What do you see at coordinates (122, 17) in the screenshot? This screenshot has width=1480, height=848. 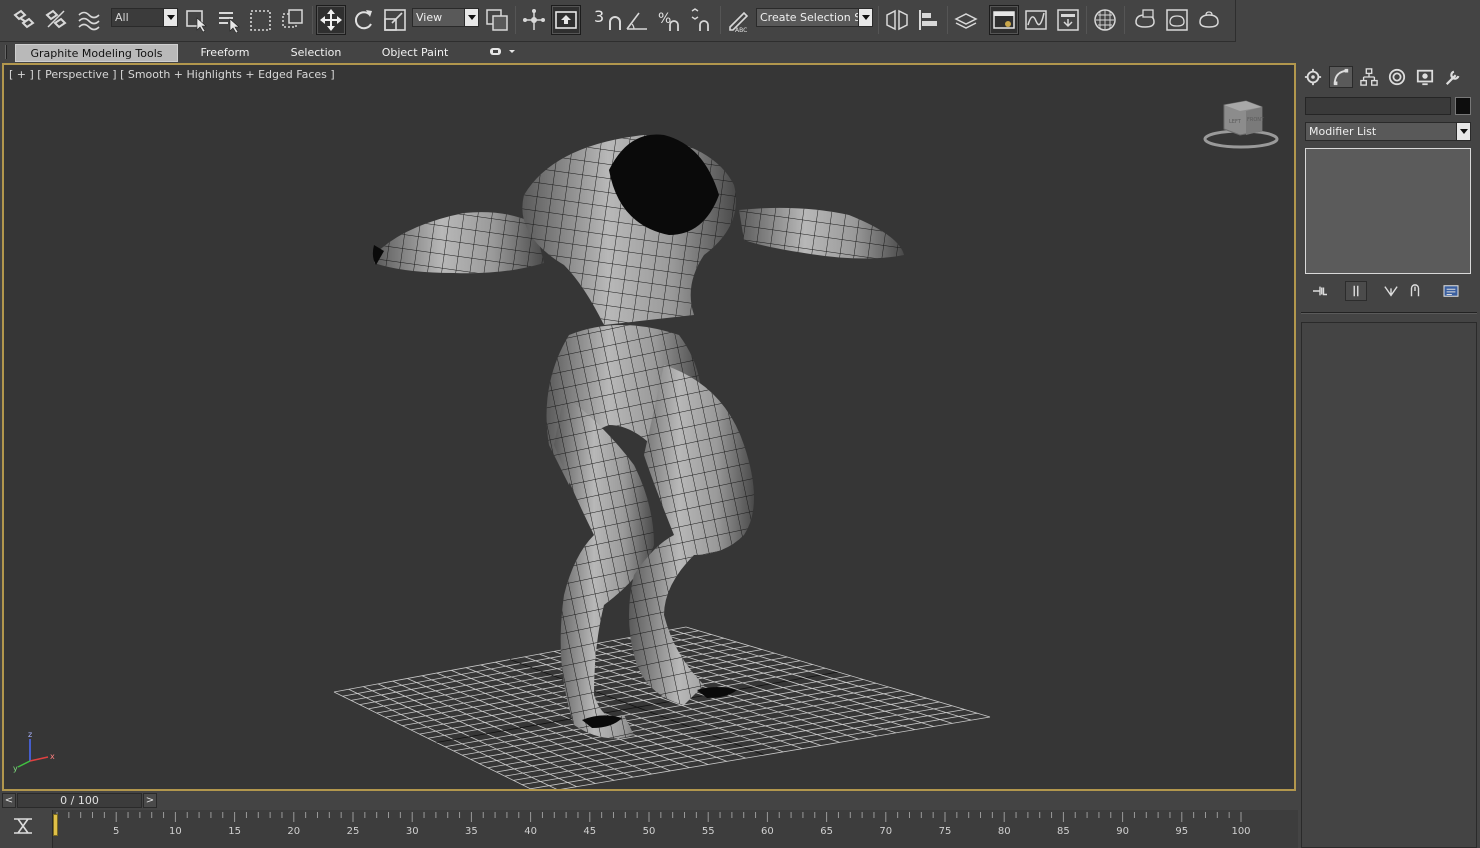 I see `selection-filter-value: All` at bounding box center [122, 17].